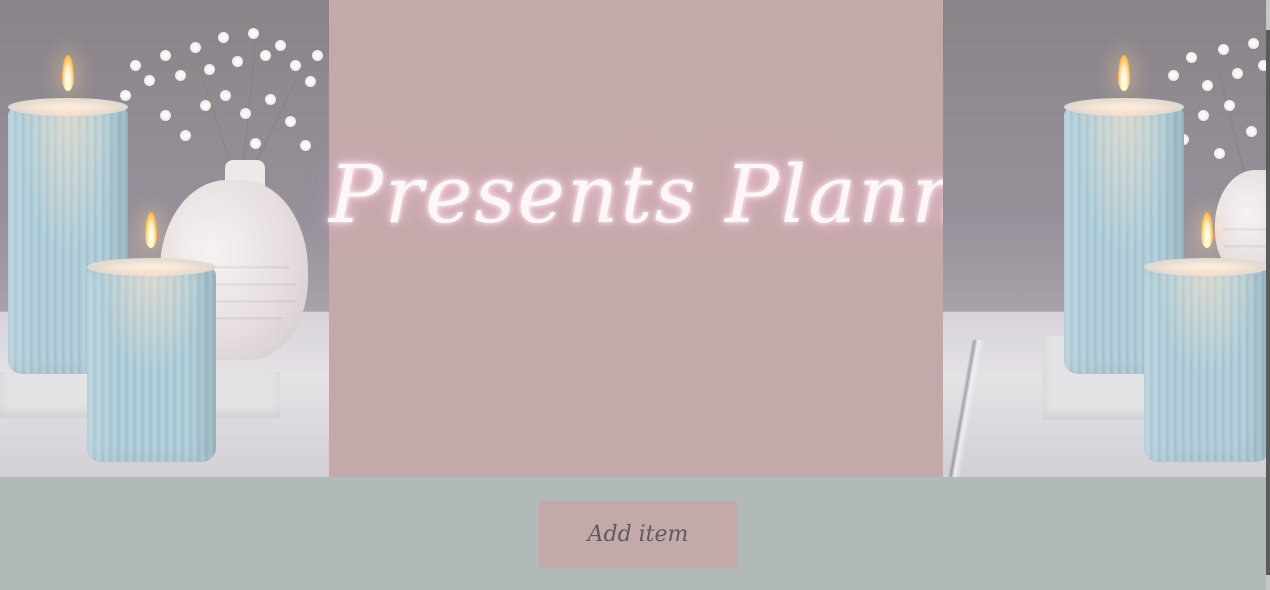 This screenshot has width=1270, height=590. What do you see at coordinates (692, 194) in the screenshot?
I see `page-title: Presents Planner` at bounding box center [692, 194].